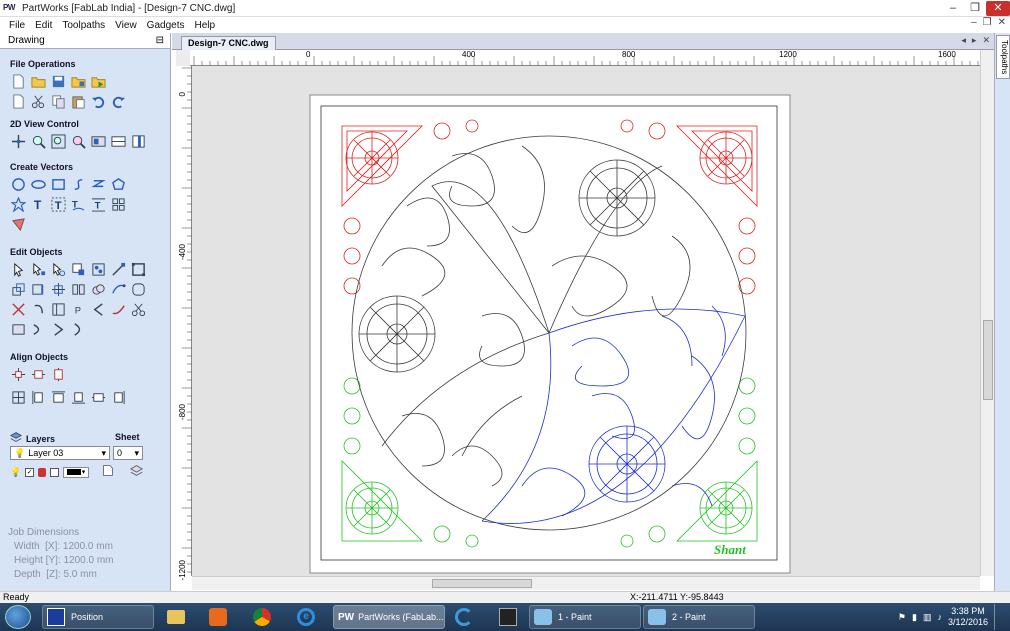 The width and height of the screenshot is (1010, 631). Describe the element at coordinates (118, 397) in the screenshot. I see `align-right-icon` at that location.